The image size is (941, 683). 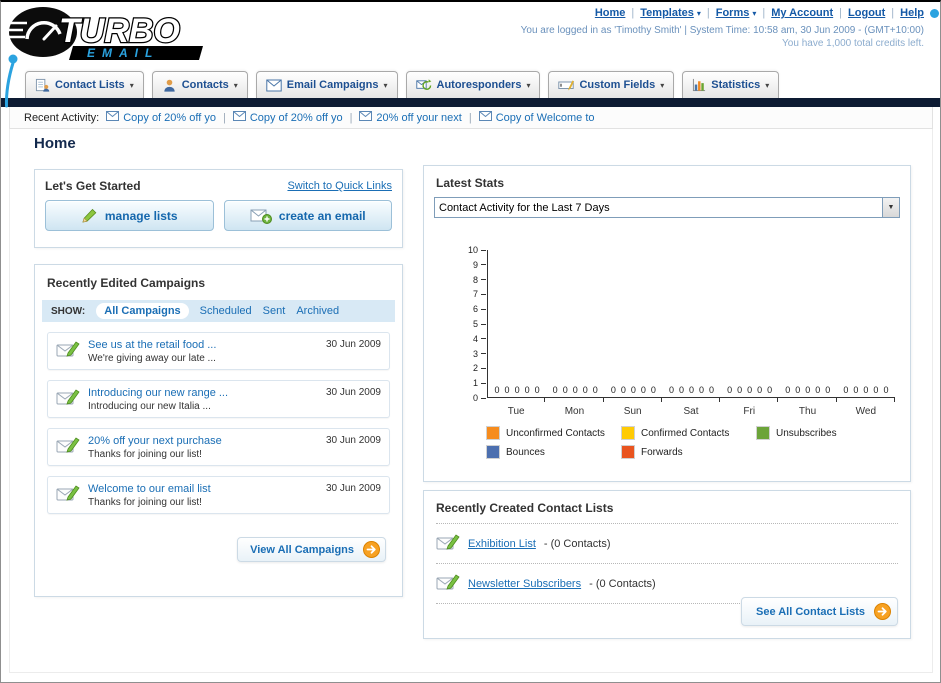 What do you see at coordinates (912, 13) in the screenshot?
I see `top-link-help: Help` at bounding box center [912, 13].